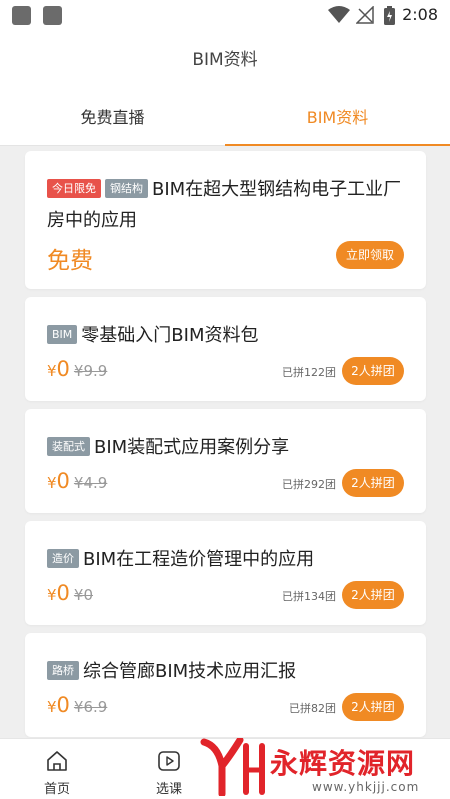  I want to click on no-signal-icon, so click(365, 15).